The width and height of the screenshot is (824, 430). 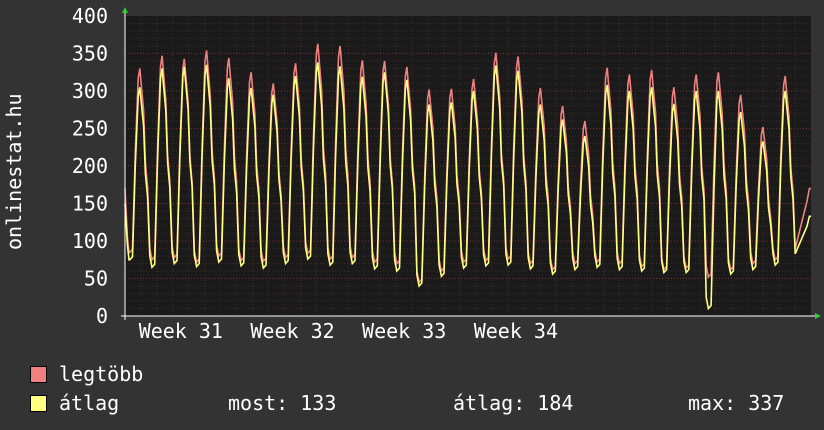 I want to click on y-tick-label: 400, so click(x=90, y=16).